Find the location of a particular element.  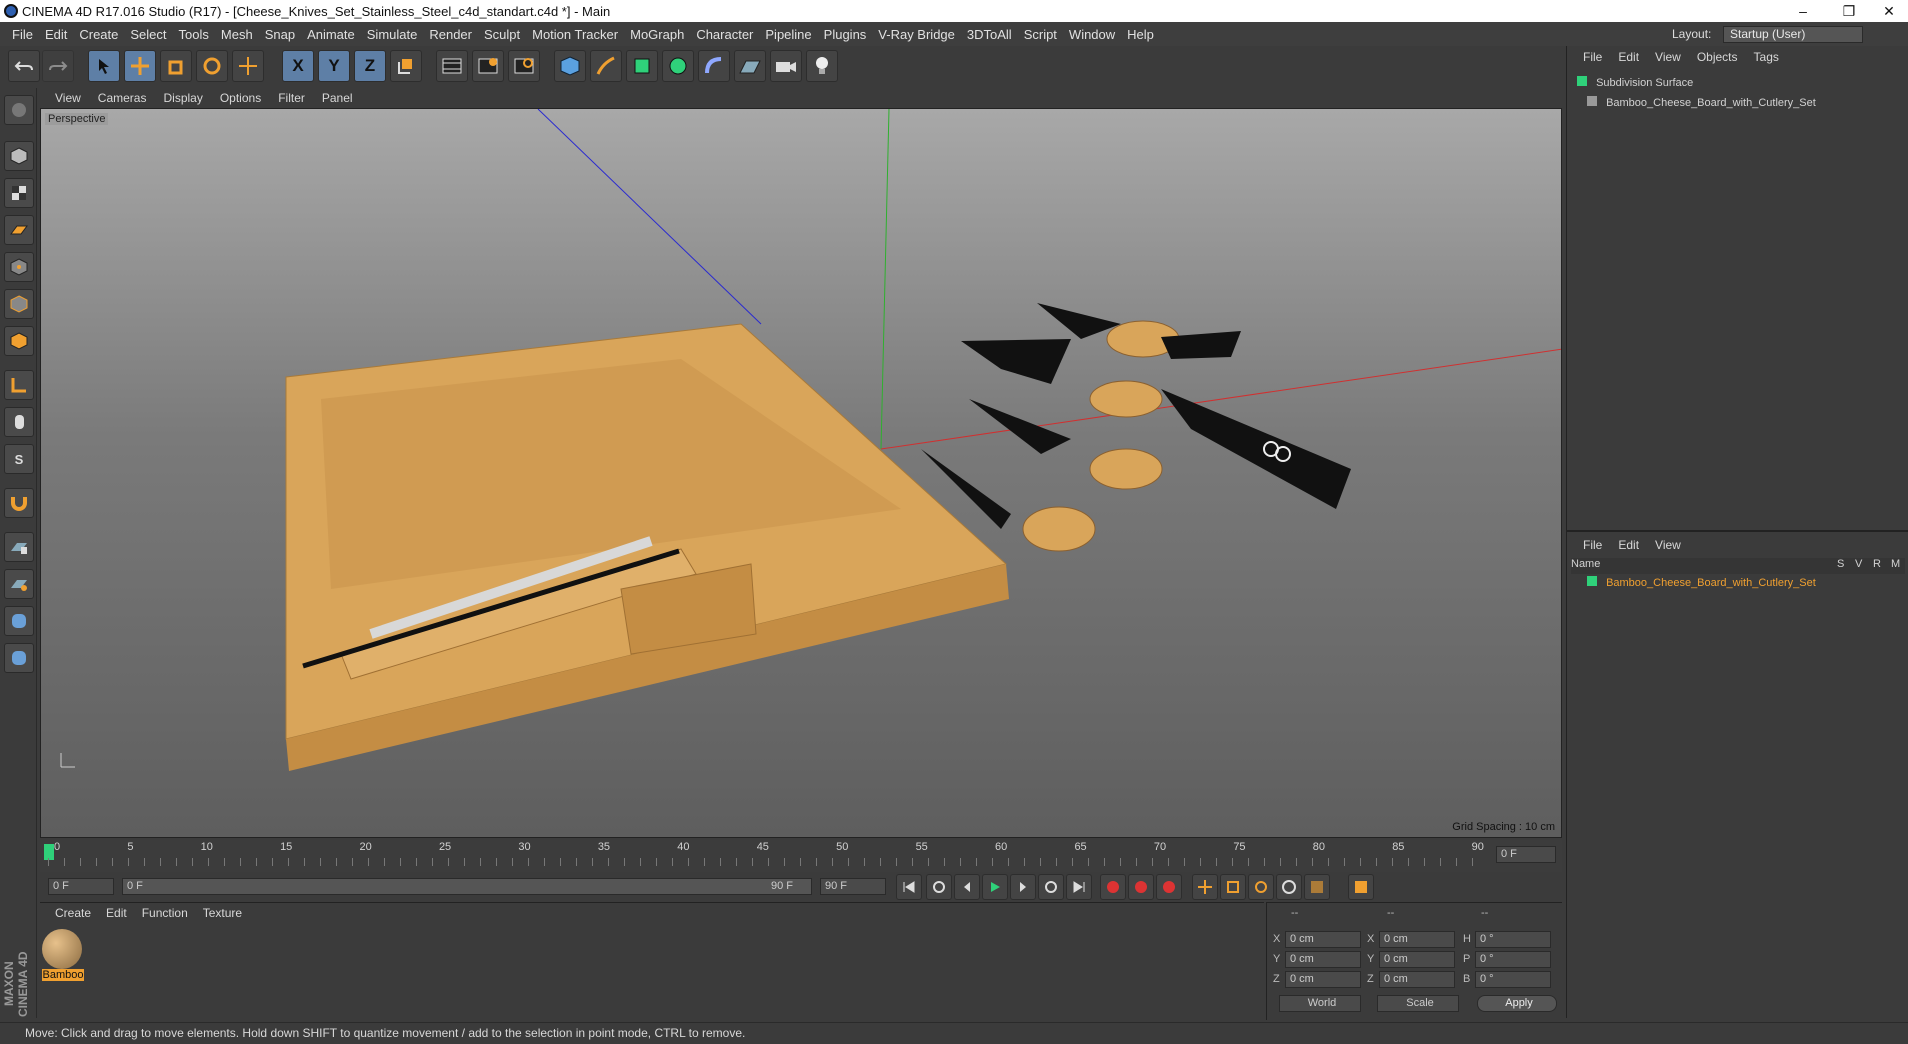

menu-simulate: Simulate is located at coordinates (392, 34).